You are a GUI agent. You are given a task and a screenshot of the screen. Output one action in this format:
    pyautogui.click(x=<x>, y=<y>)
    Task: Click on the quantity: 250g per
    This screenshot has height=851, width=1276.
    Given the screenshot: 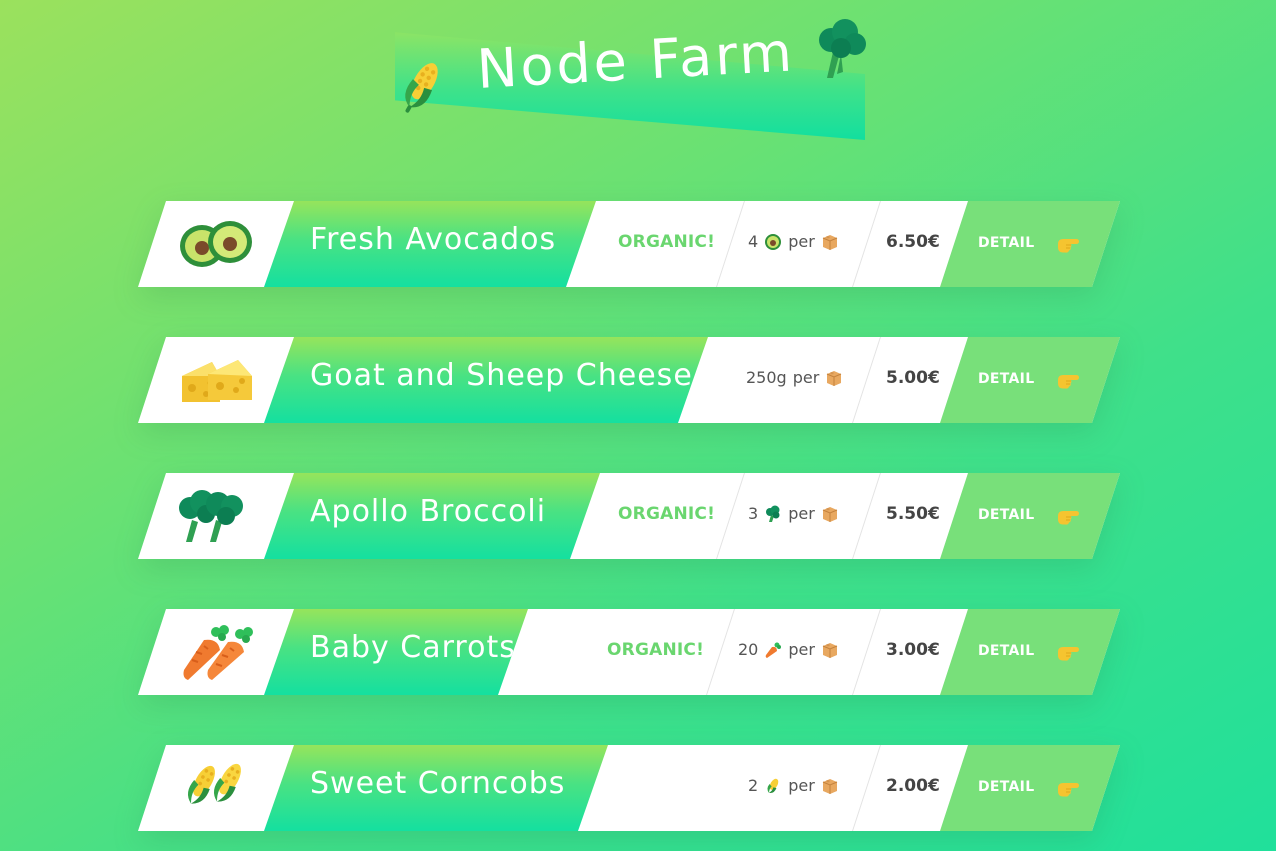 What is the action you would take?
    pyautogui.click(x=794, y=377)
    